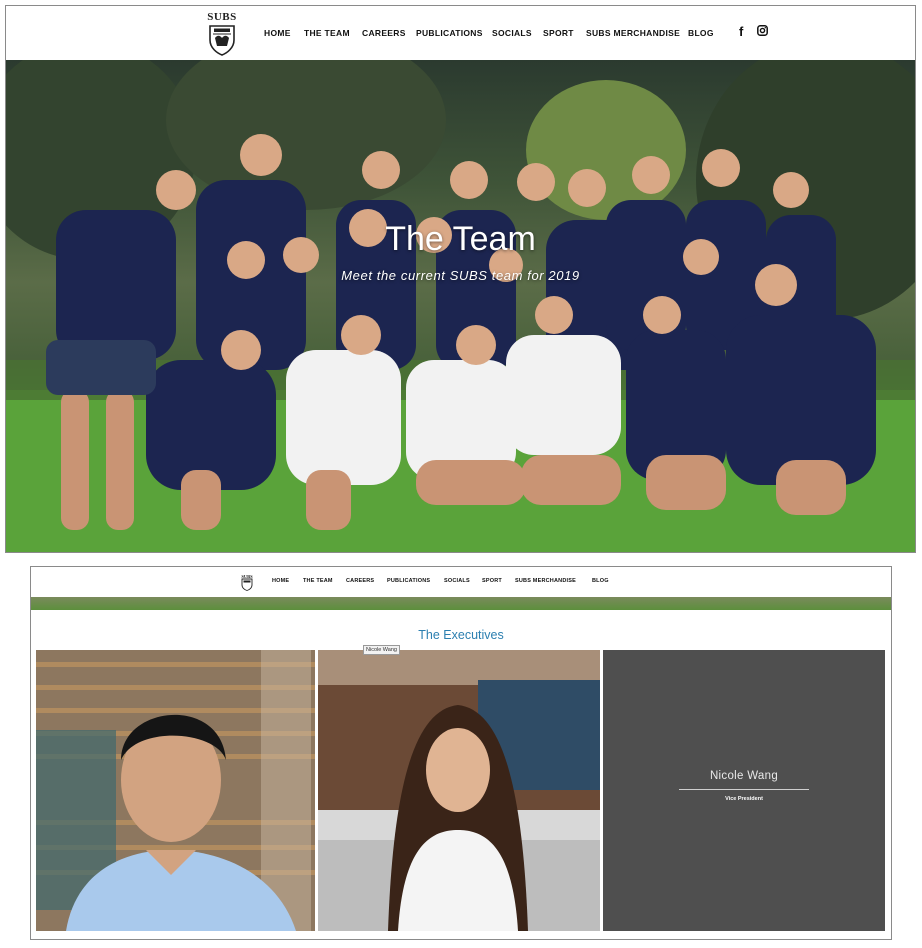 This screenshot has width=922, height=948. I want to click on name-divider, so click(744, 789).